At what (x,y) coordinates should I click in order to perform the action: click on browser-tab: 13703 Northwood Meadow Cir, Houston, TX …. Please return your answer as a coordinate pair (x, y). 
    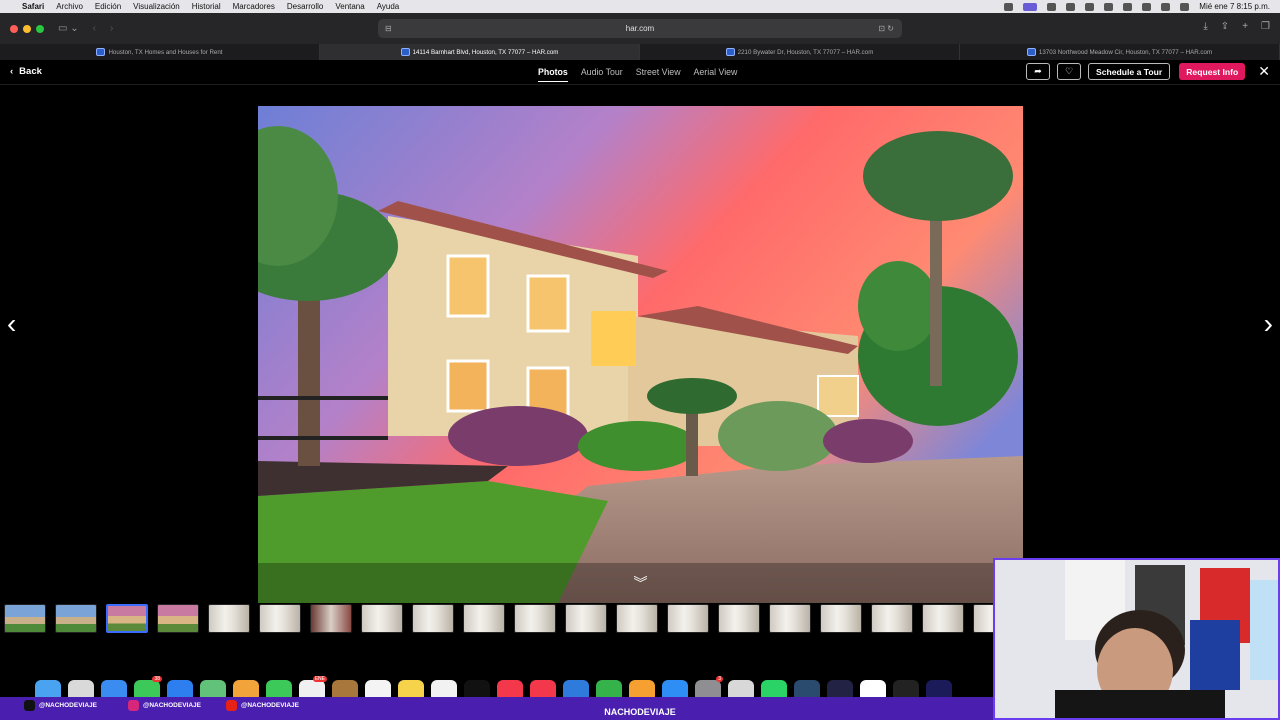
    Looking at the image, I should click on (1120, 52).